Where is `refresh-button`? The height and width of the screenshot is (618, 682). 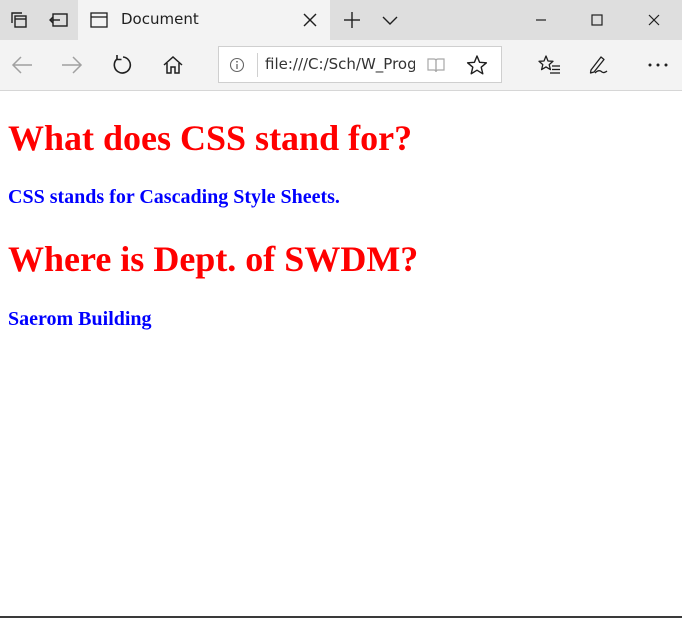 refresh-button is located at coordinates (122, 65).